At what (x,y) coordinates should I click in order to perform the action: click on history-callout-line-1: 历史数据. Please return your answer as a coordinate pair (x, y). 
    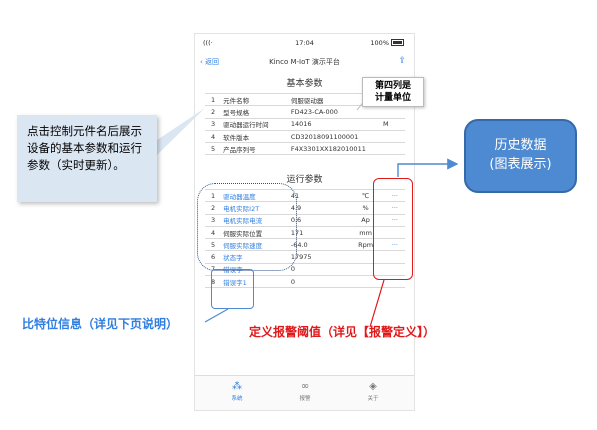
    Looking at the image, I should click on (520, 145).